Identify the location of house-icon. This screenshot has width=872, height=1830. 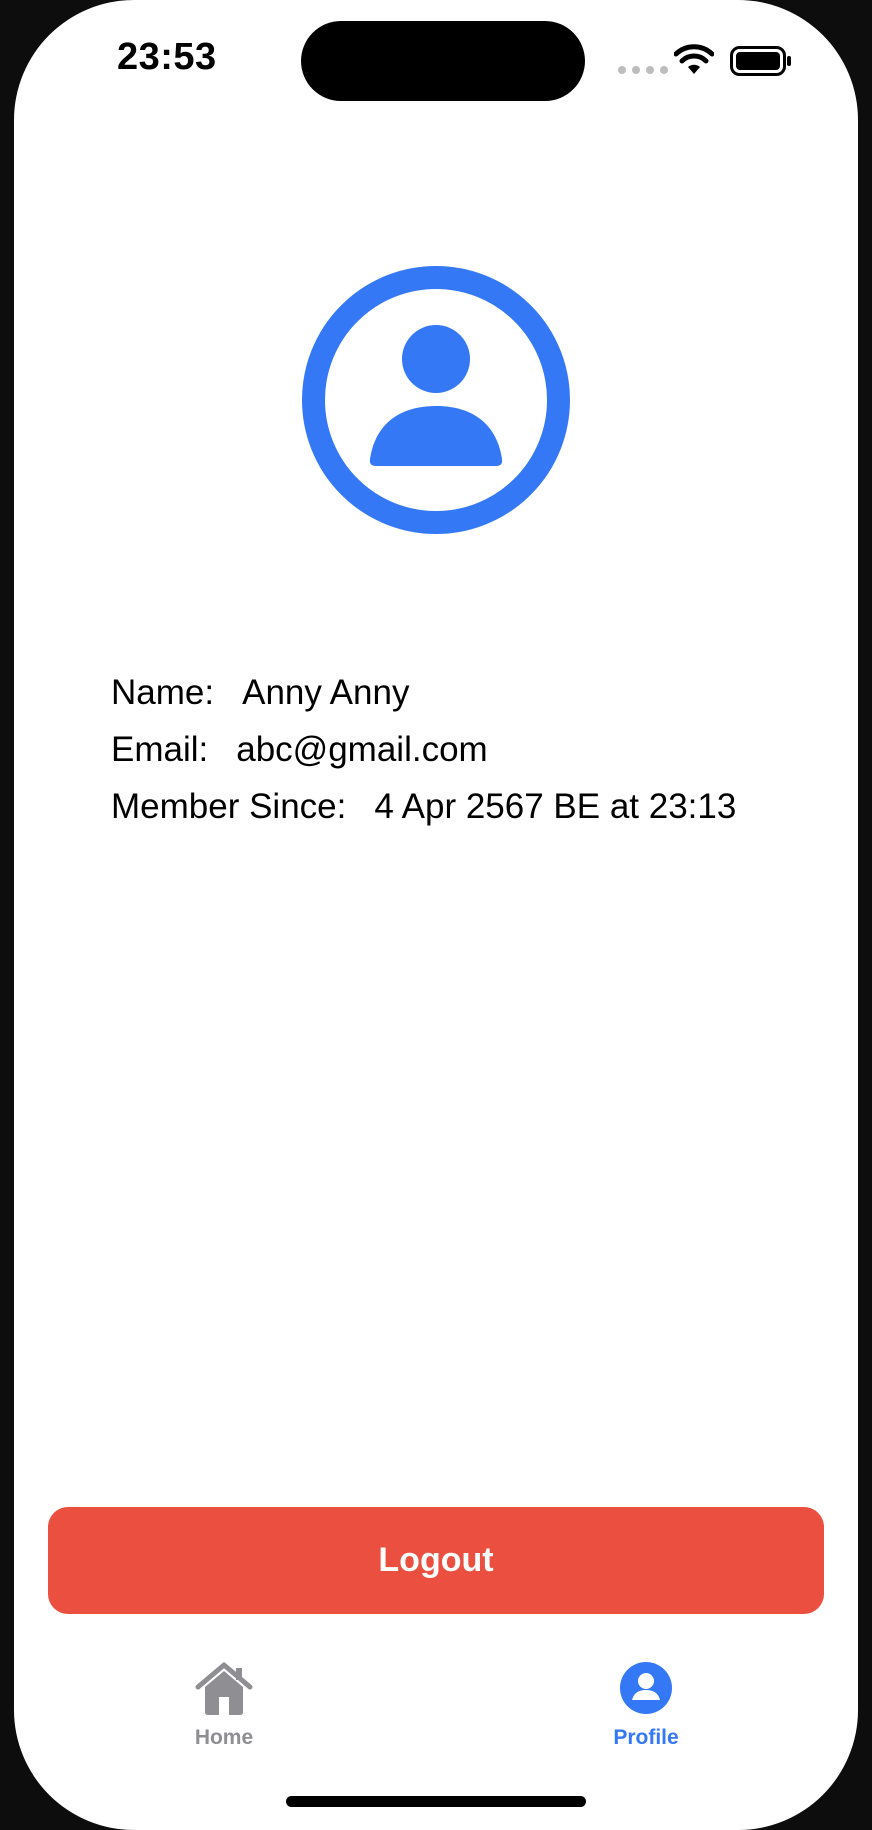
(224, 1688).